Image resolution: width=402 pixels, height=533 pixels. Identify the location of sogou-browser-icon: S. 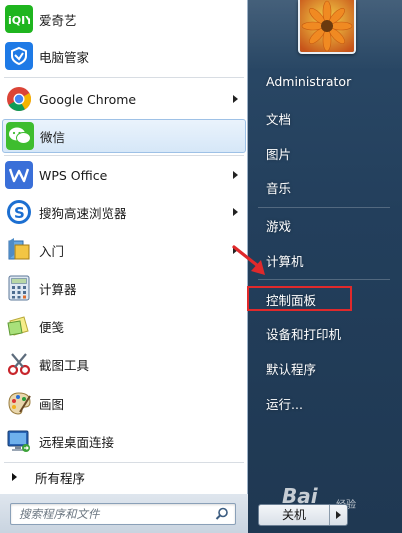
(19, 212).